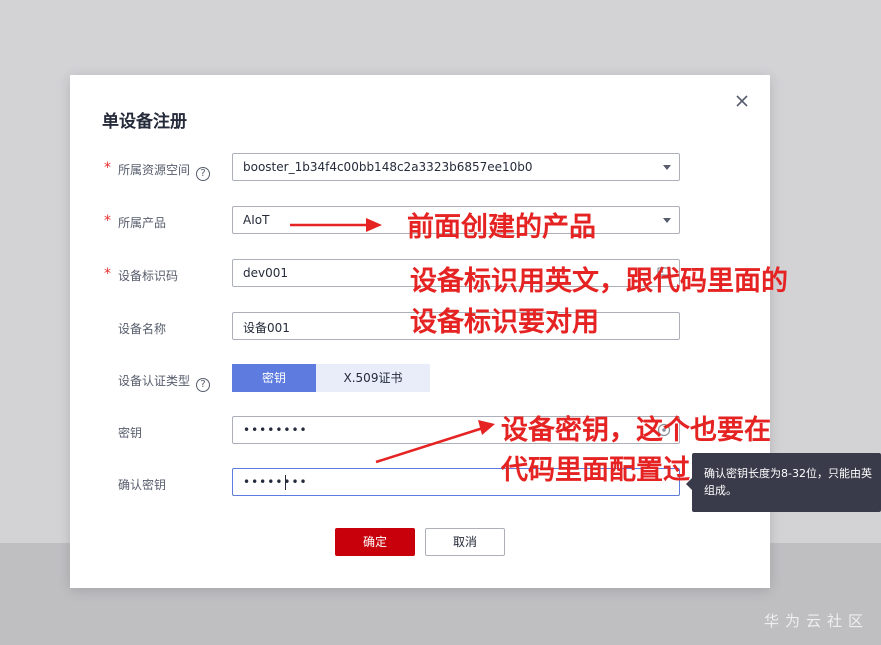  Describe the element at coordinates (501, 227) in the screenshot. I see `product-annotation: 前面创建的产品` at that location.